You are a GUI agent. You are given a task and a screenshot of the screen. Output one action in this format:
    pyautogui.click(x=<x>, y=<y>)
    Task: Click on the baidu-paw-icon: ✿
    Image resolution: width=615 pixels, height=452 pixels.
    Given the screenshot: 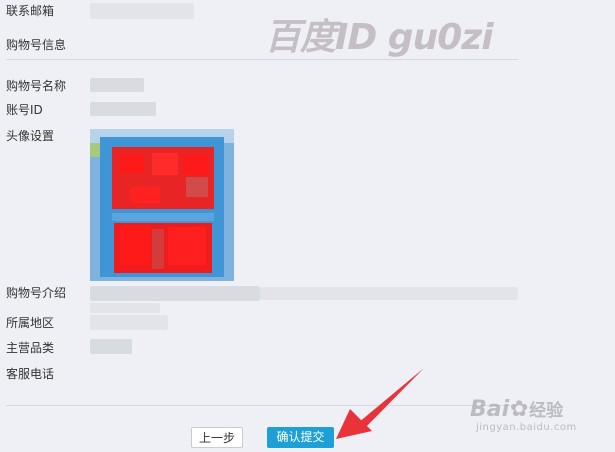 What is the action you would take?
    pyautogui.click(x=519, y=409)
    